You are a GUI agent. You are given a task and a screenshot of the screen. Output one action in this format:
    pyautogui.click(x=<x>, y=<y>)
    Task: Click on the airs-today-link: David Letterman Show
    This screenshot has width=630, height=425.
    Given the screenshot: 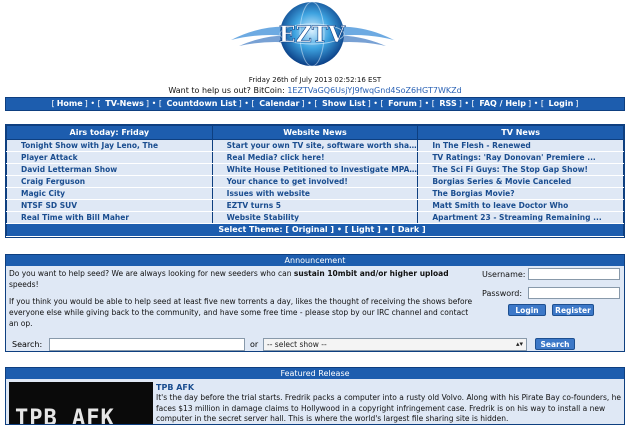 What is the action you would take?
    pyautogui.click(x=109, y=169)
    